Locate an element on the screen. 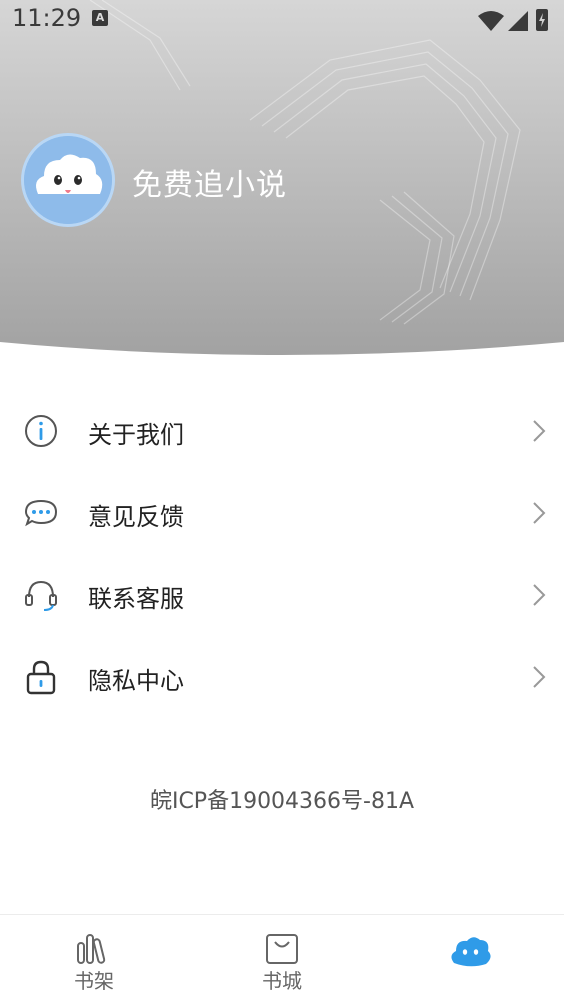 This screenshot has width=564, height=1005. wifi-icon is located at coordinates (491, 21).